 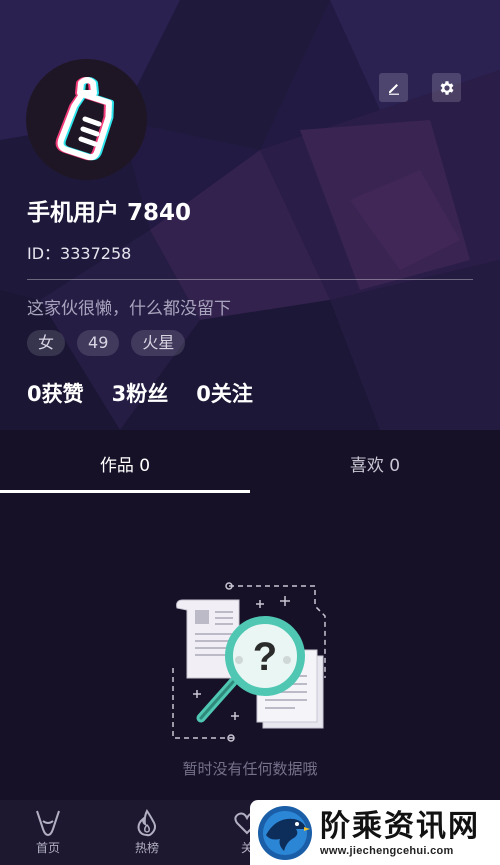 I want to click on divider, so click(x=250, y=279).